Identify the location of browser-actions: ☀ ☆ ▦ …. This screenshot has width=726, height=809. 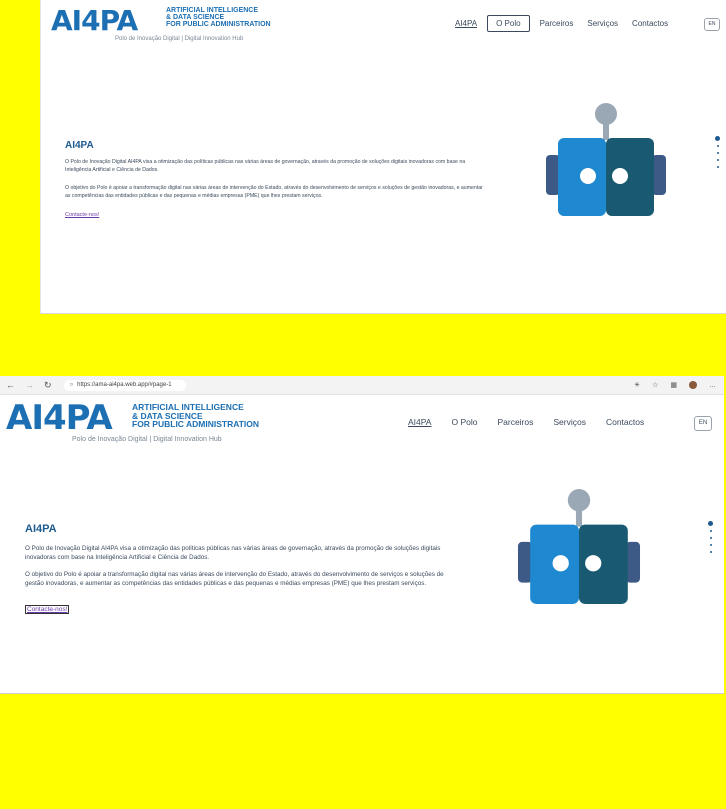
(675, 385).